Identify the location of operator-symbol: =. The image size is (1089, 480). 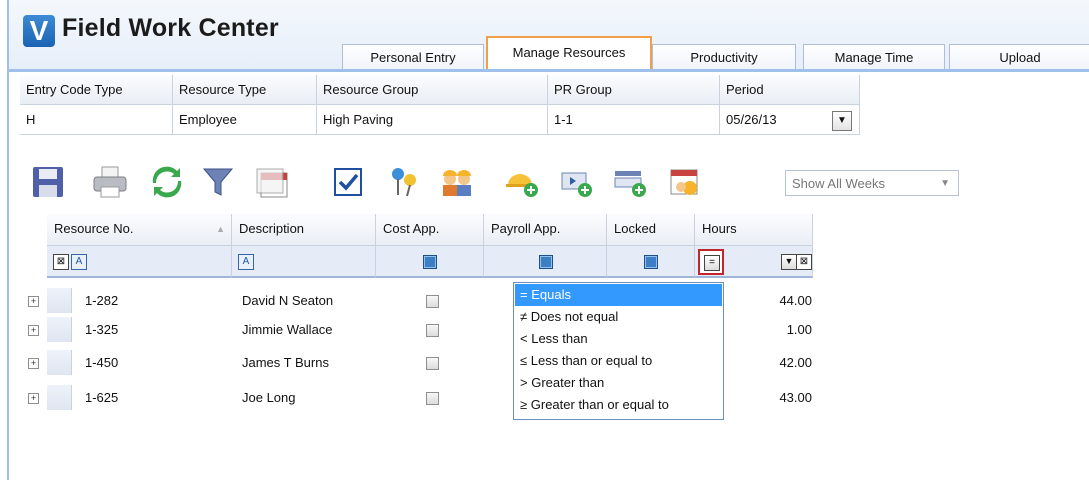
(524, 294).